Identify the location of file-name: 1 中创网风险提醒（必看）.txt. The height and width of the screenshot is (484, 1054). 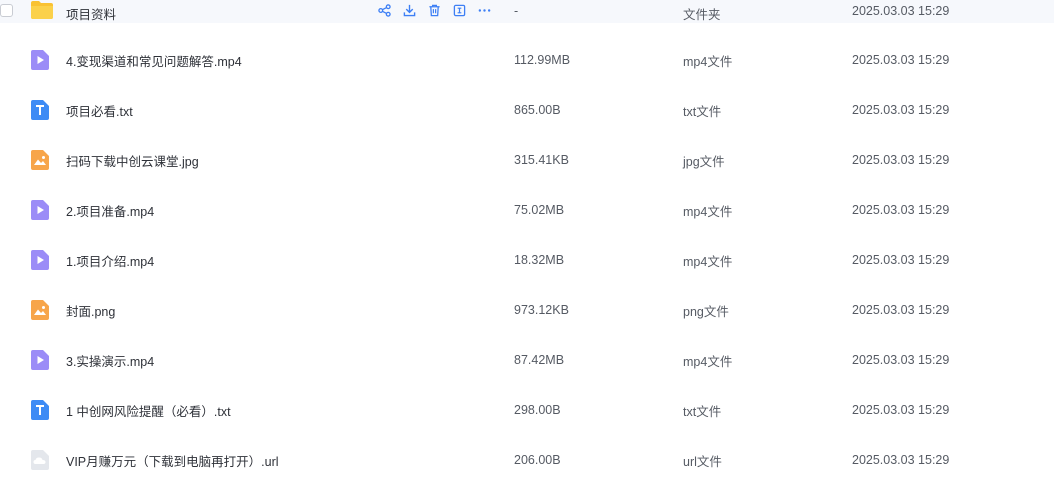
(148, 410).